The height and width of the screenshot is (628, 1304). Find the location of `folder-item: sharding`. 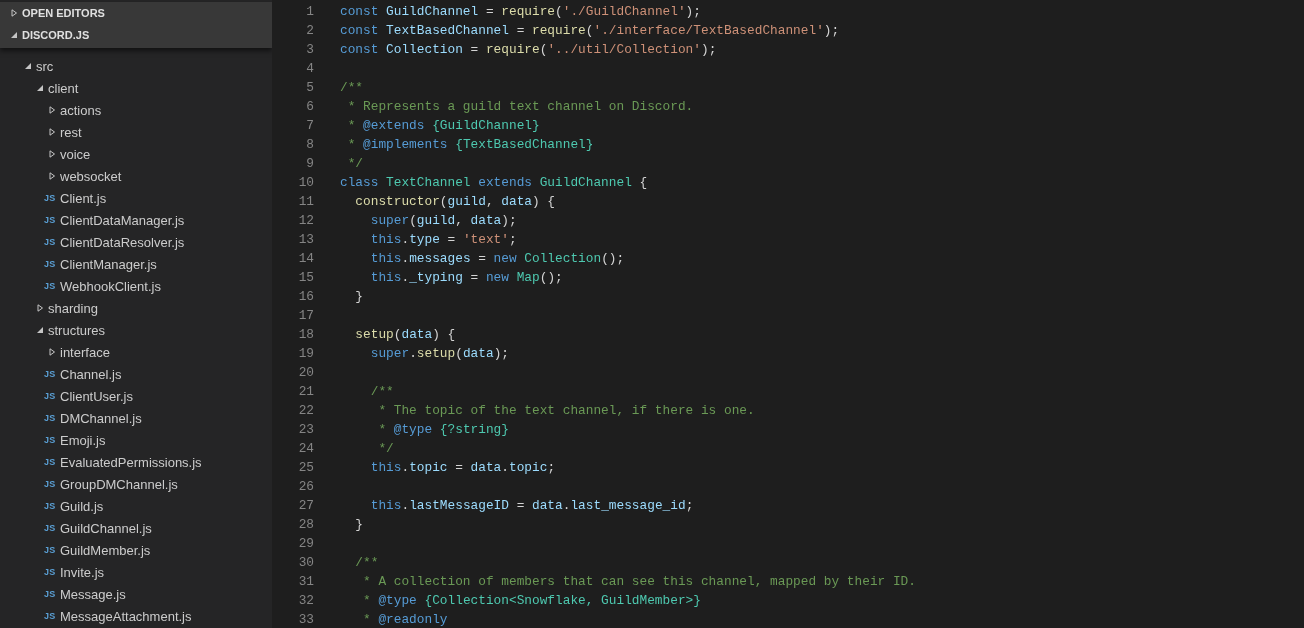

folder-item: sharding is located at coordinates (73, 308).